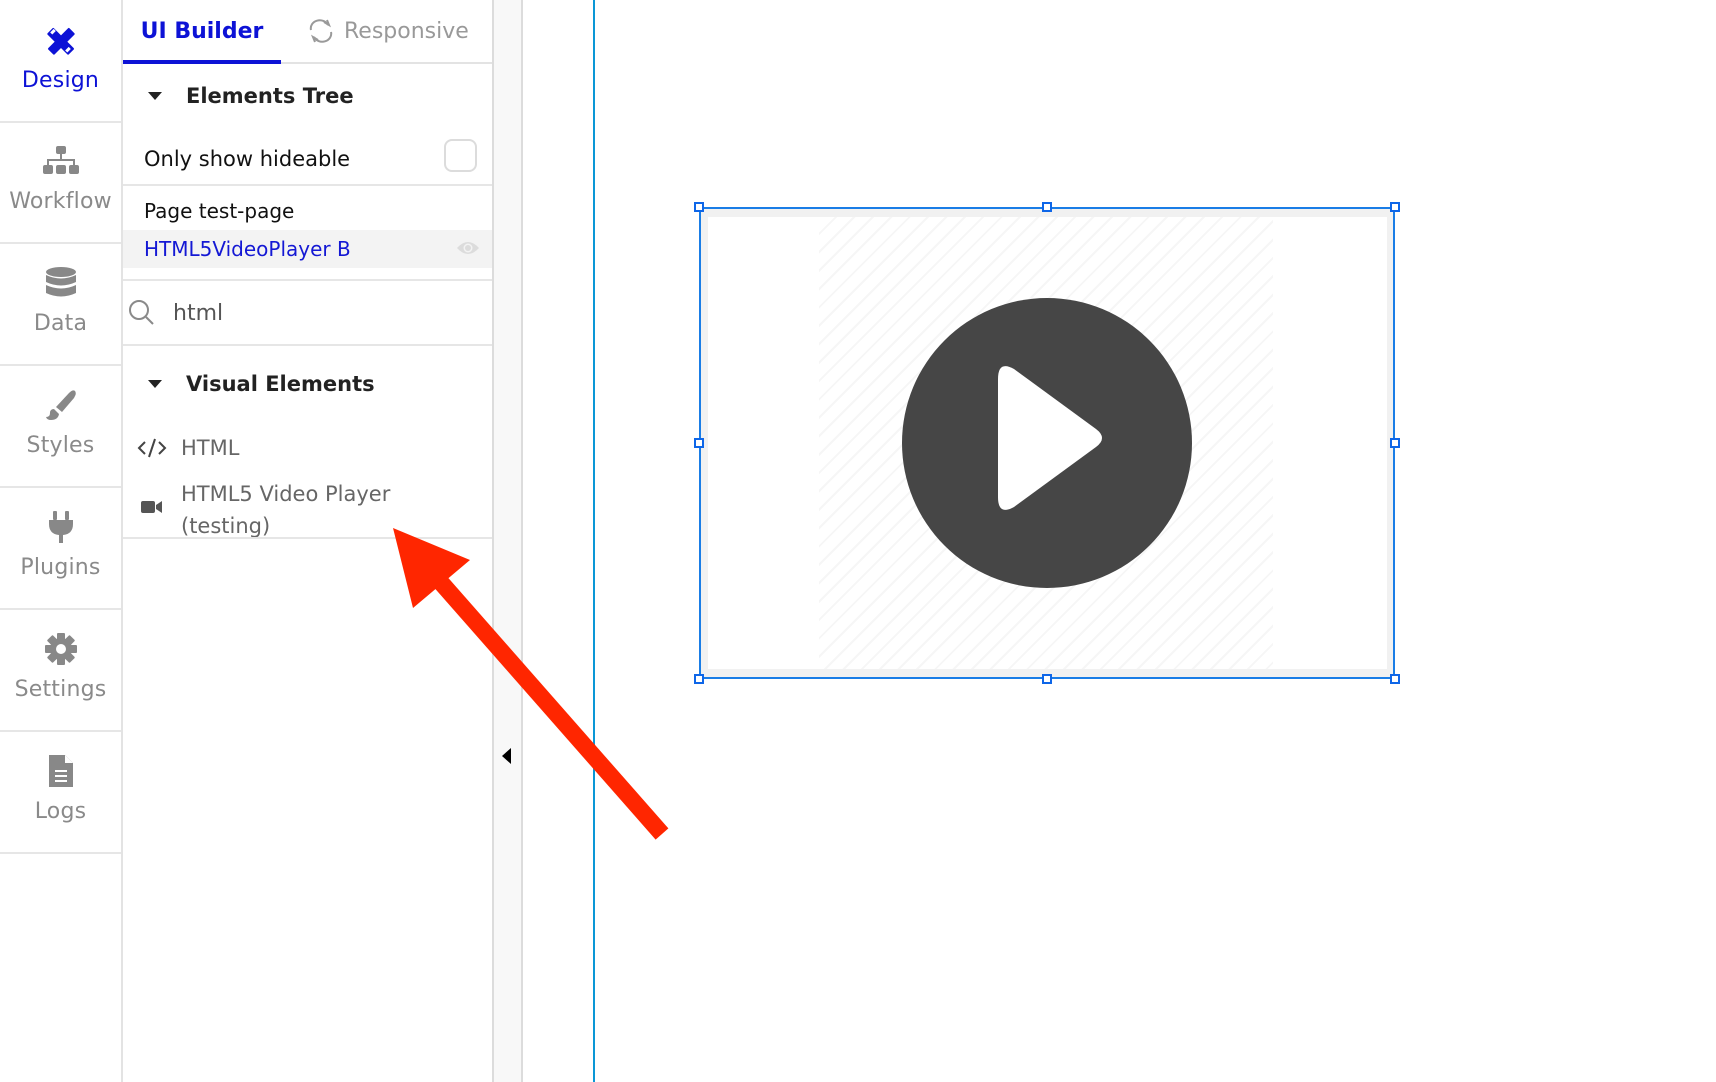  Describe the element at coordinates (210, 448) in the screenshot. I see `element-item-label: HTML` at that location.